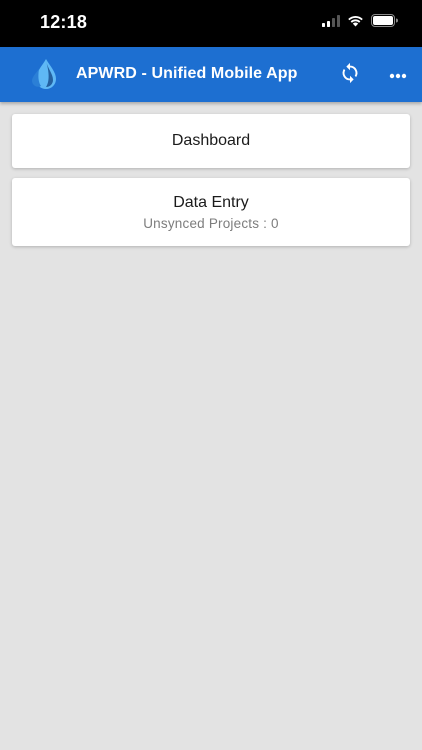  What do you see at coordinates (211, 223) in the screenshot?
I see `unsynced-projects-count: Unsynced Projects : 0` at bounding box center [211, 223].